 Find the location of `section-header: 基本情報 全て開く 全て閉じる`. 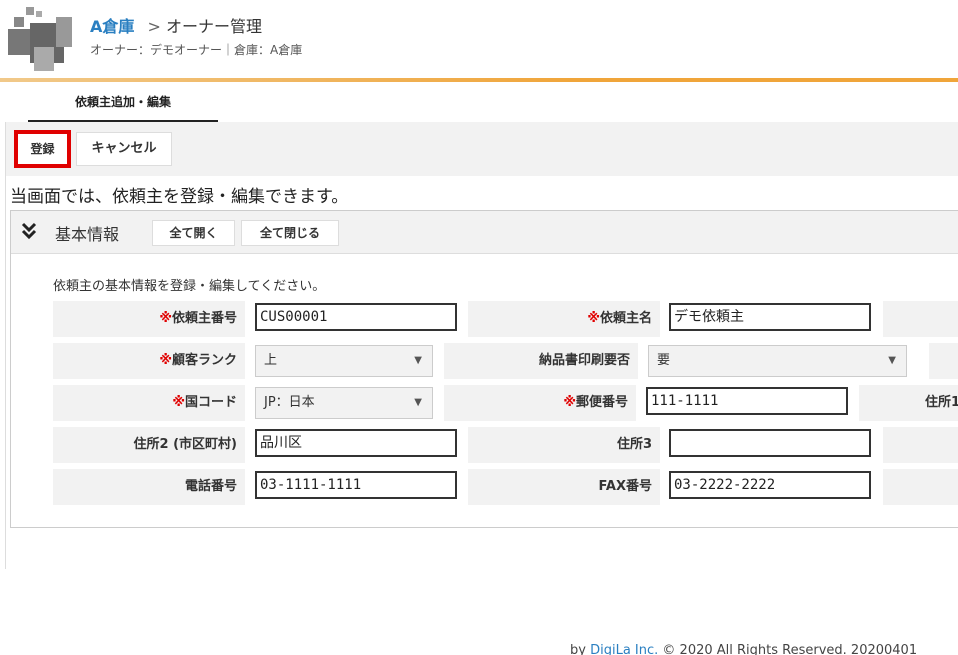

section-header: 基本情報 全て開く 全て閉じる is located at coordinates (484, 232).